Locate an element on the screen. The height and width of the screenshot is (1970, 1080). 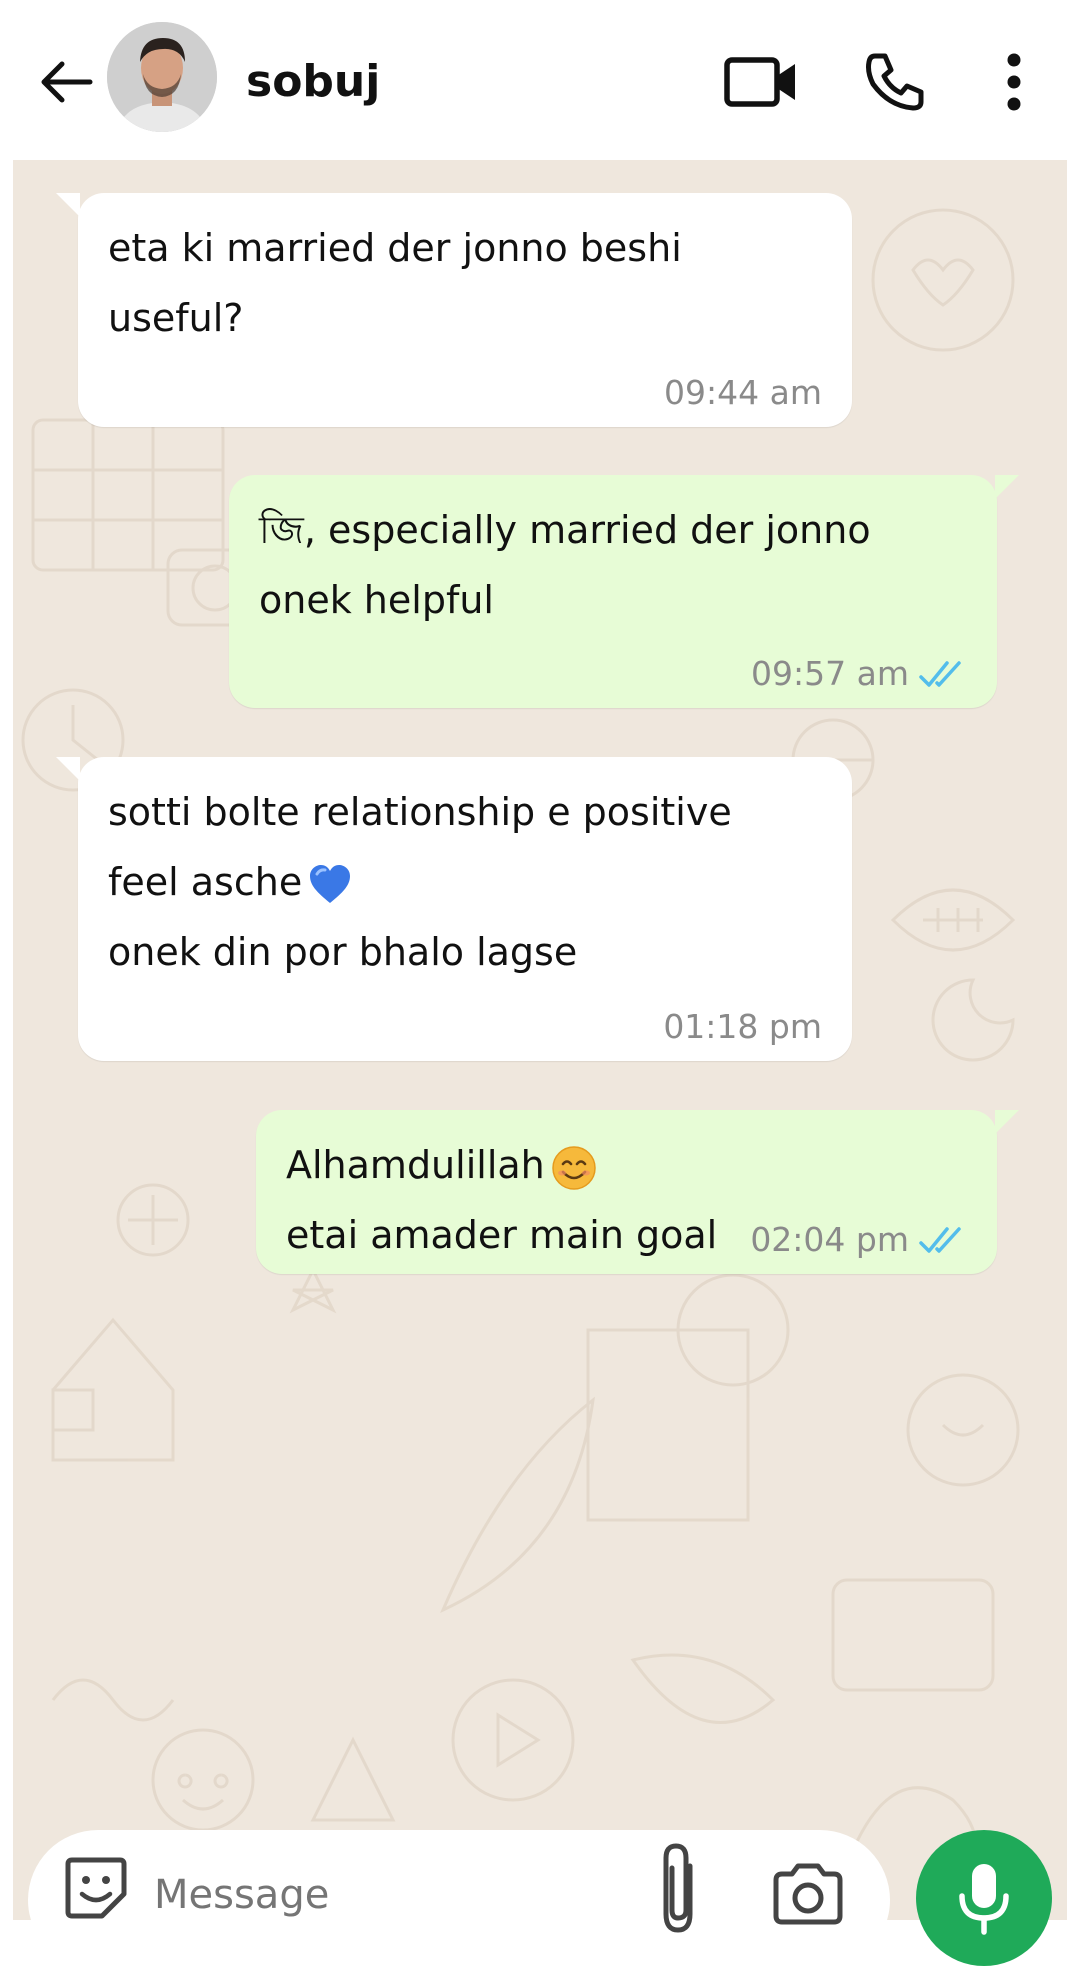
camera-button is located at coordinates (808, 1894).